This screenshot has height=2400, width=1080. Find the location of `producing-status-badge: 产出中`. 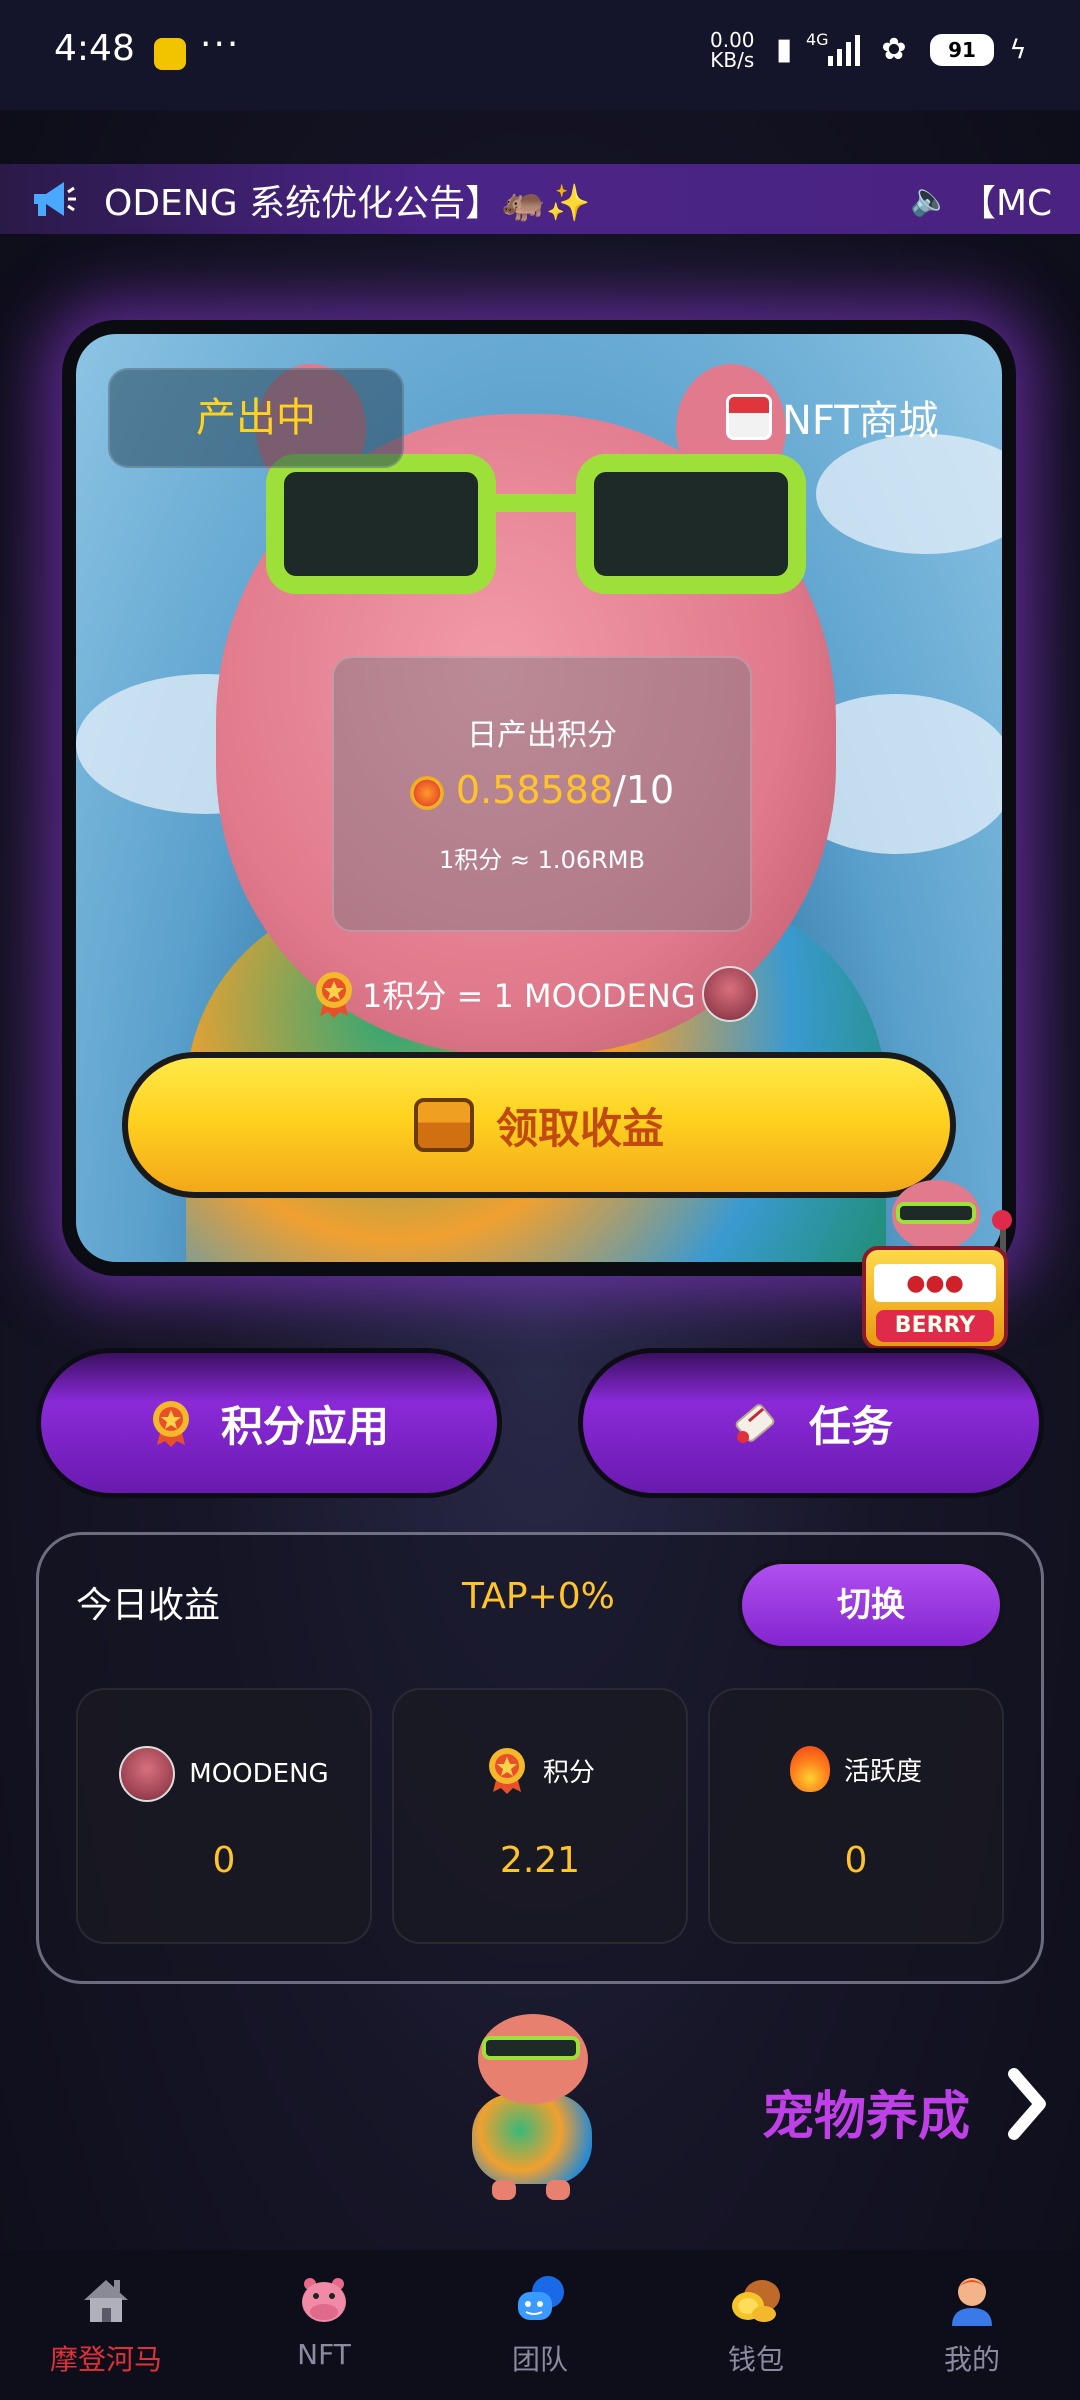

producing-status-badge: 产出中 is located at coordinates (256, 418).